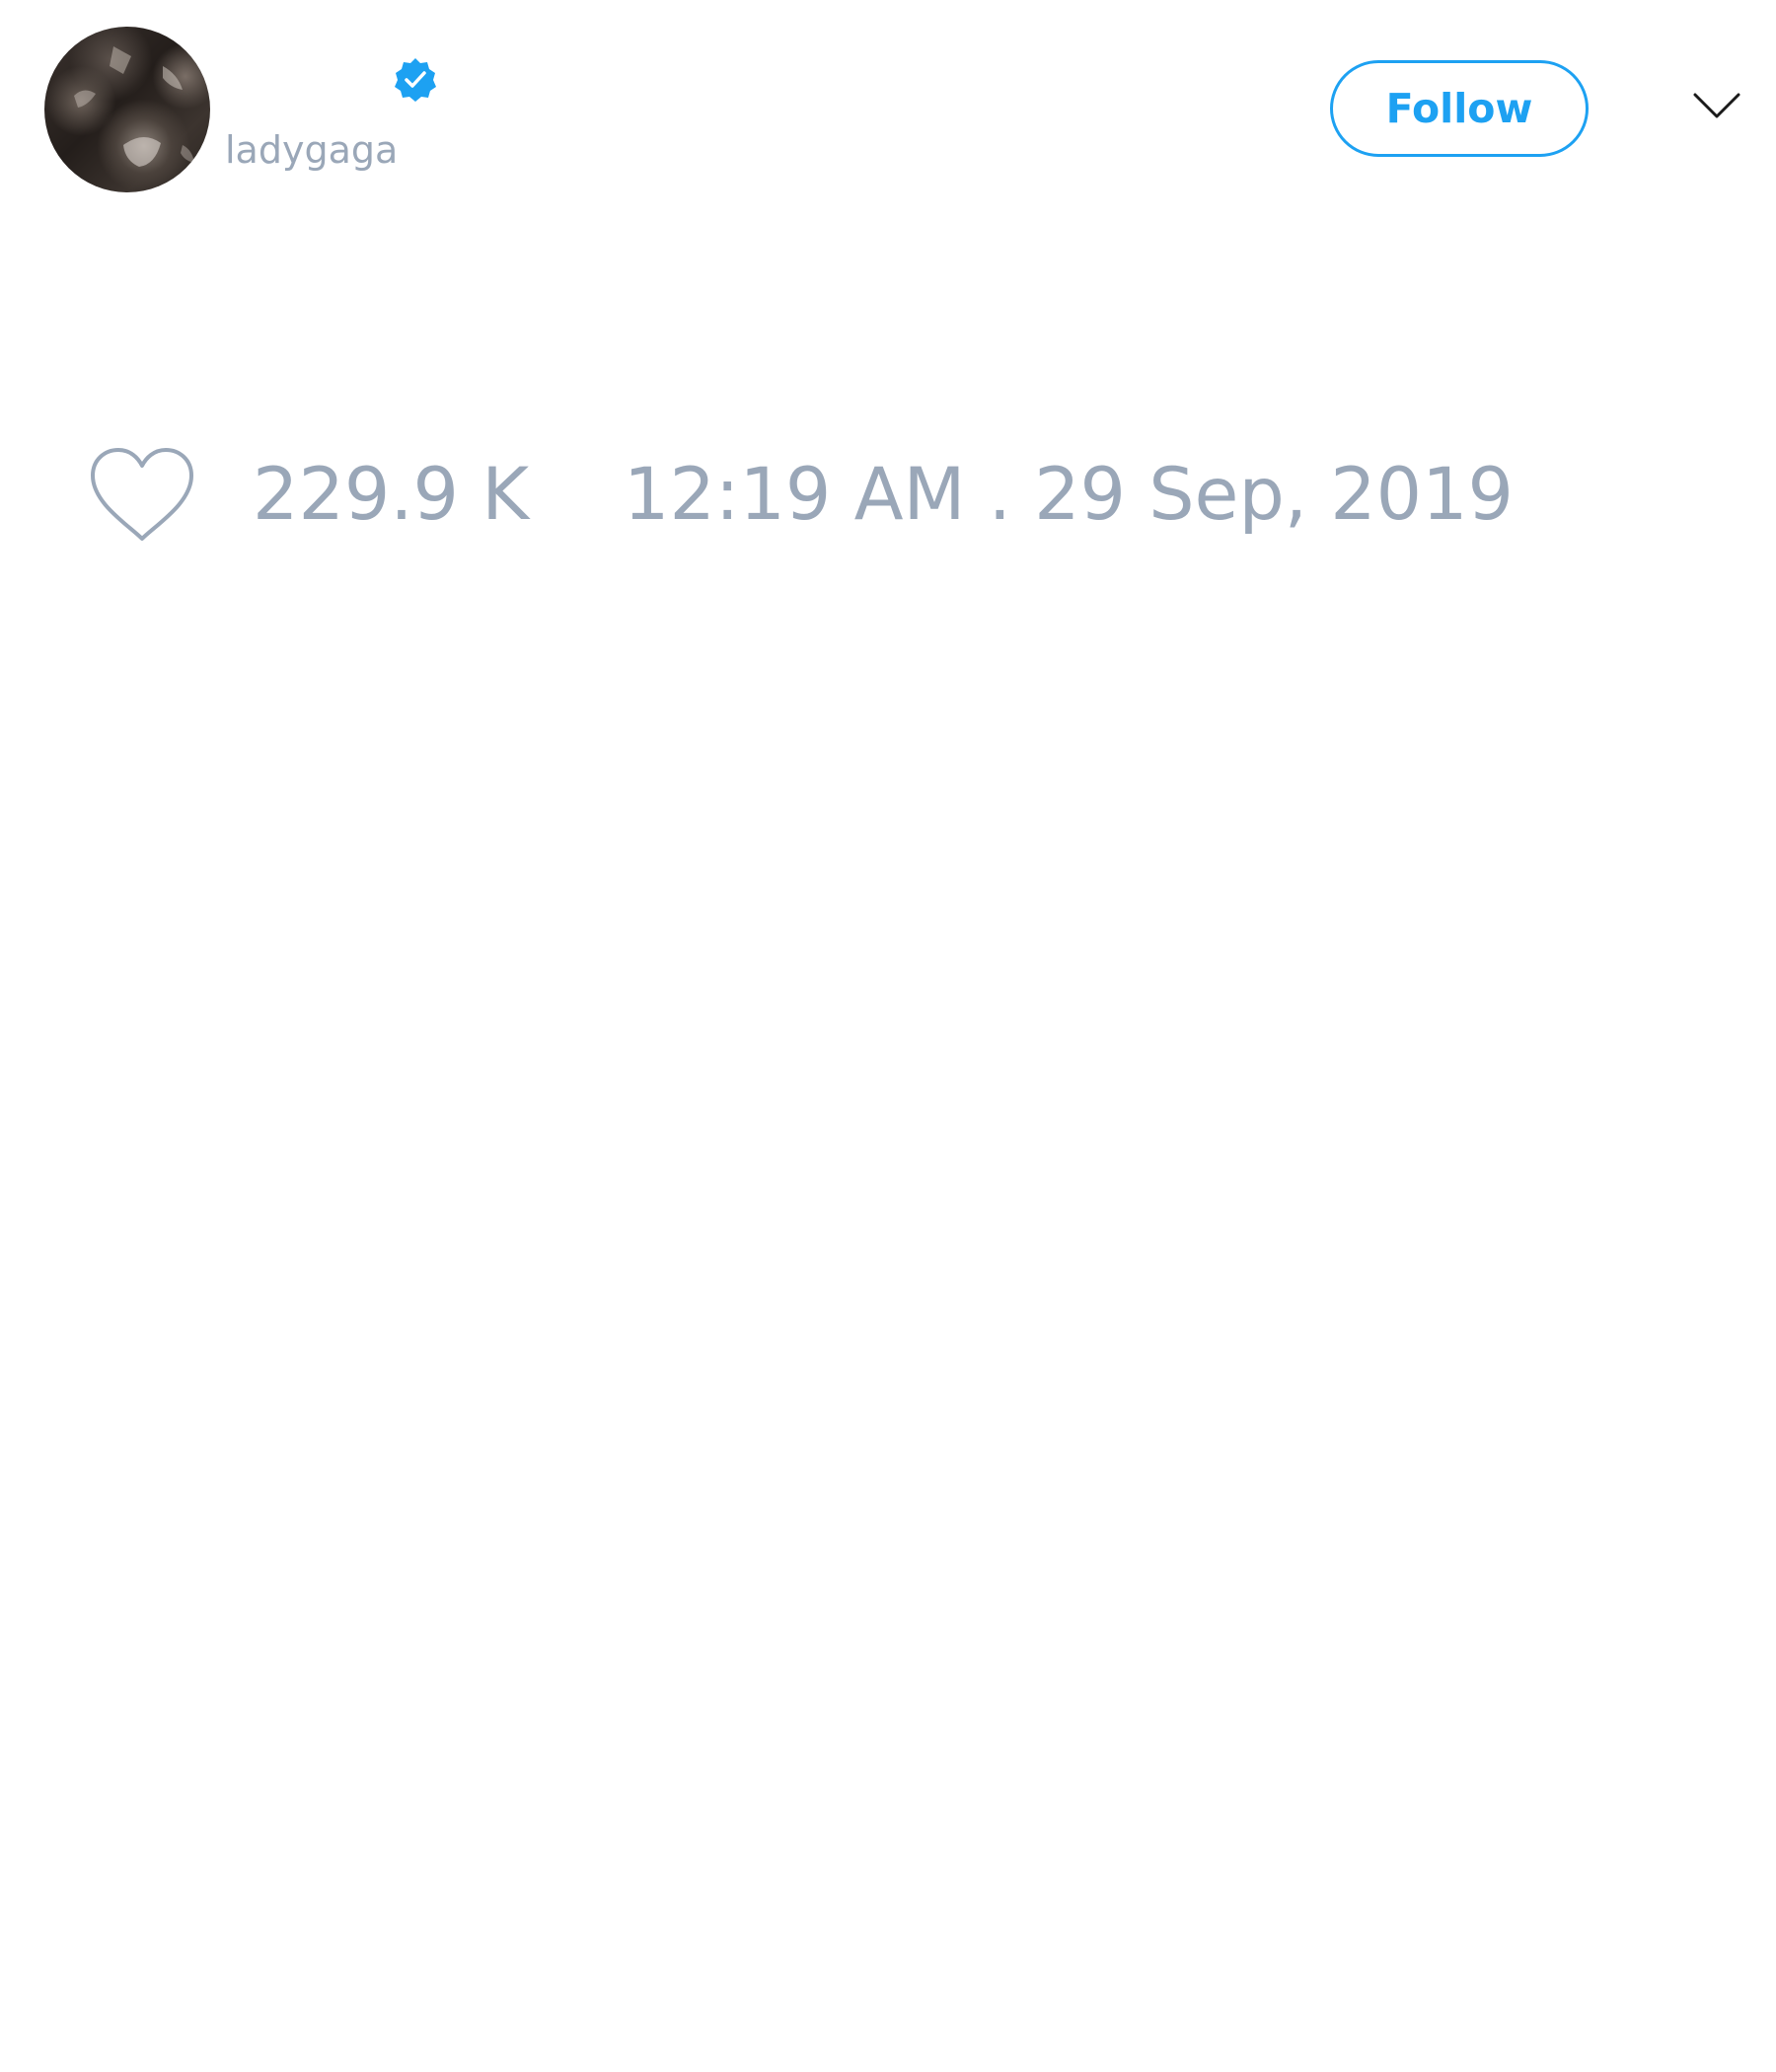 The width and height of the screenshot is (1776, 2072). I want to click on avatar-photo, so click(134, 106).